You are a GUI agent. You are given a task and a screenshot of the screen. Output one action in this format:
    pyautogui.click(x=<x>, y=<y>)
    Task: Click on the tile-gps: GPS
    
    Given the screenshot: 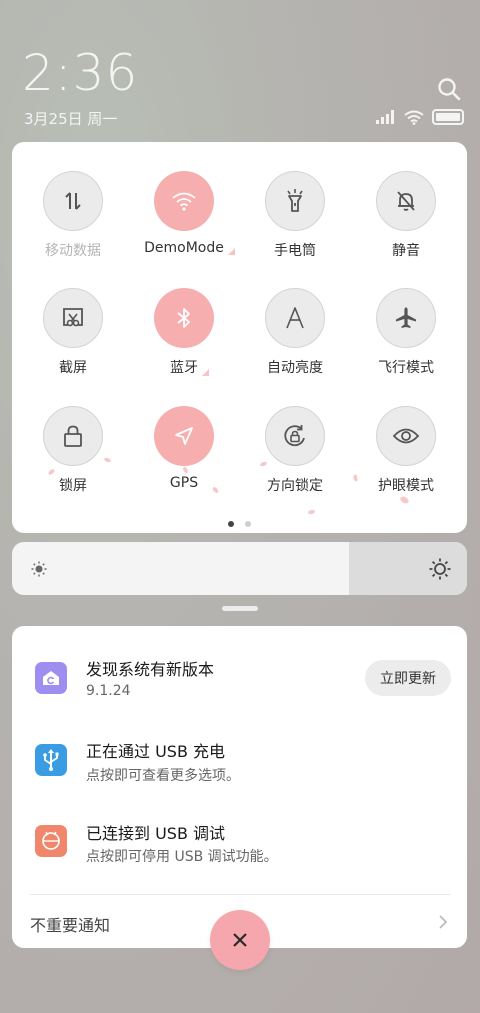 What is the action you would take?
    pyautogui.click(x=184, y=448)
    